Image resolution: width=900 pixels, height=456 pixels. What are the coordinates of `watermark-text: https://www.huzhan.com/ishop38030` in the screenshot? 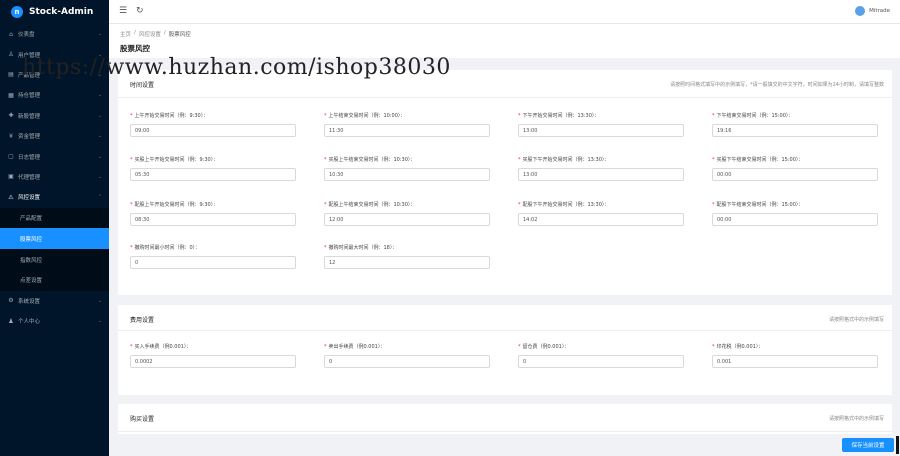 It's located at (236, 67).